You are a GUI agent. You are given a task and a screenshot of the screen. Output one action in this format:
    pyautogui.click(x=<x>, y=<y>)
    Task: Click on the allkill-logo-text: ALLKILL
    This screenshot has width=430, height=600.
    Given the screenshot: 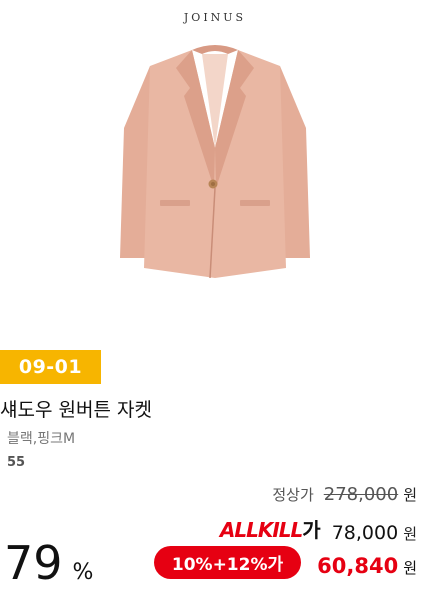 What is the action you would take?
    pyautogui.click(x=261, y=530)
    